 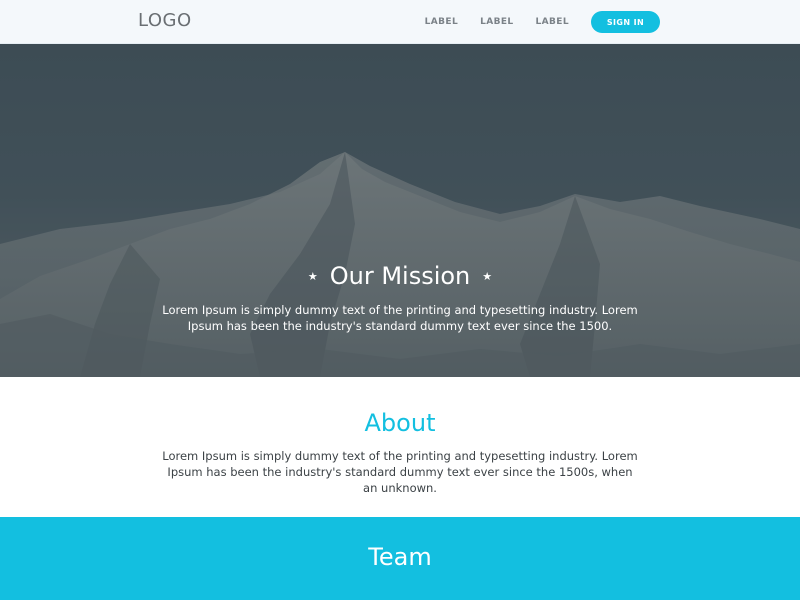 I want to click on about-title: About, so click(x=400, y=423).